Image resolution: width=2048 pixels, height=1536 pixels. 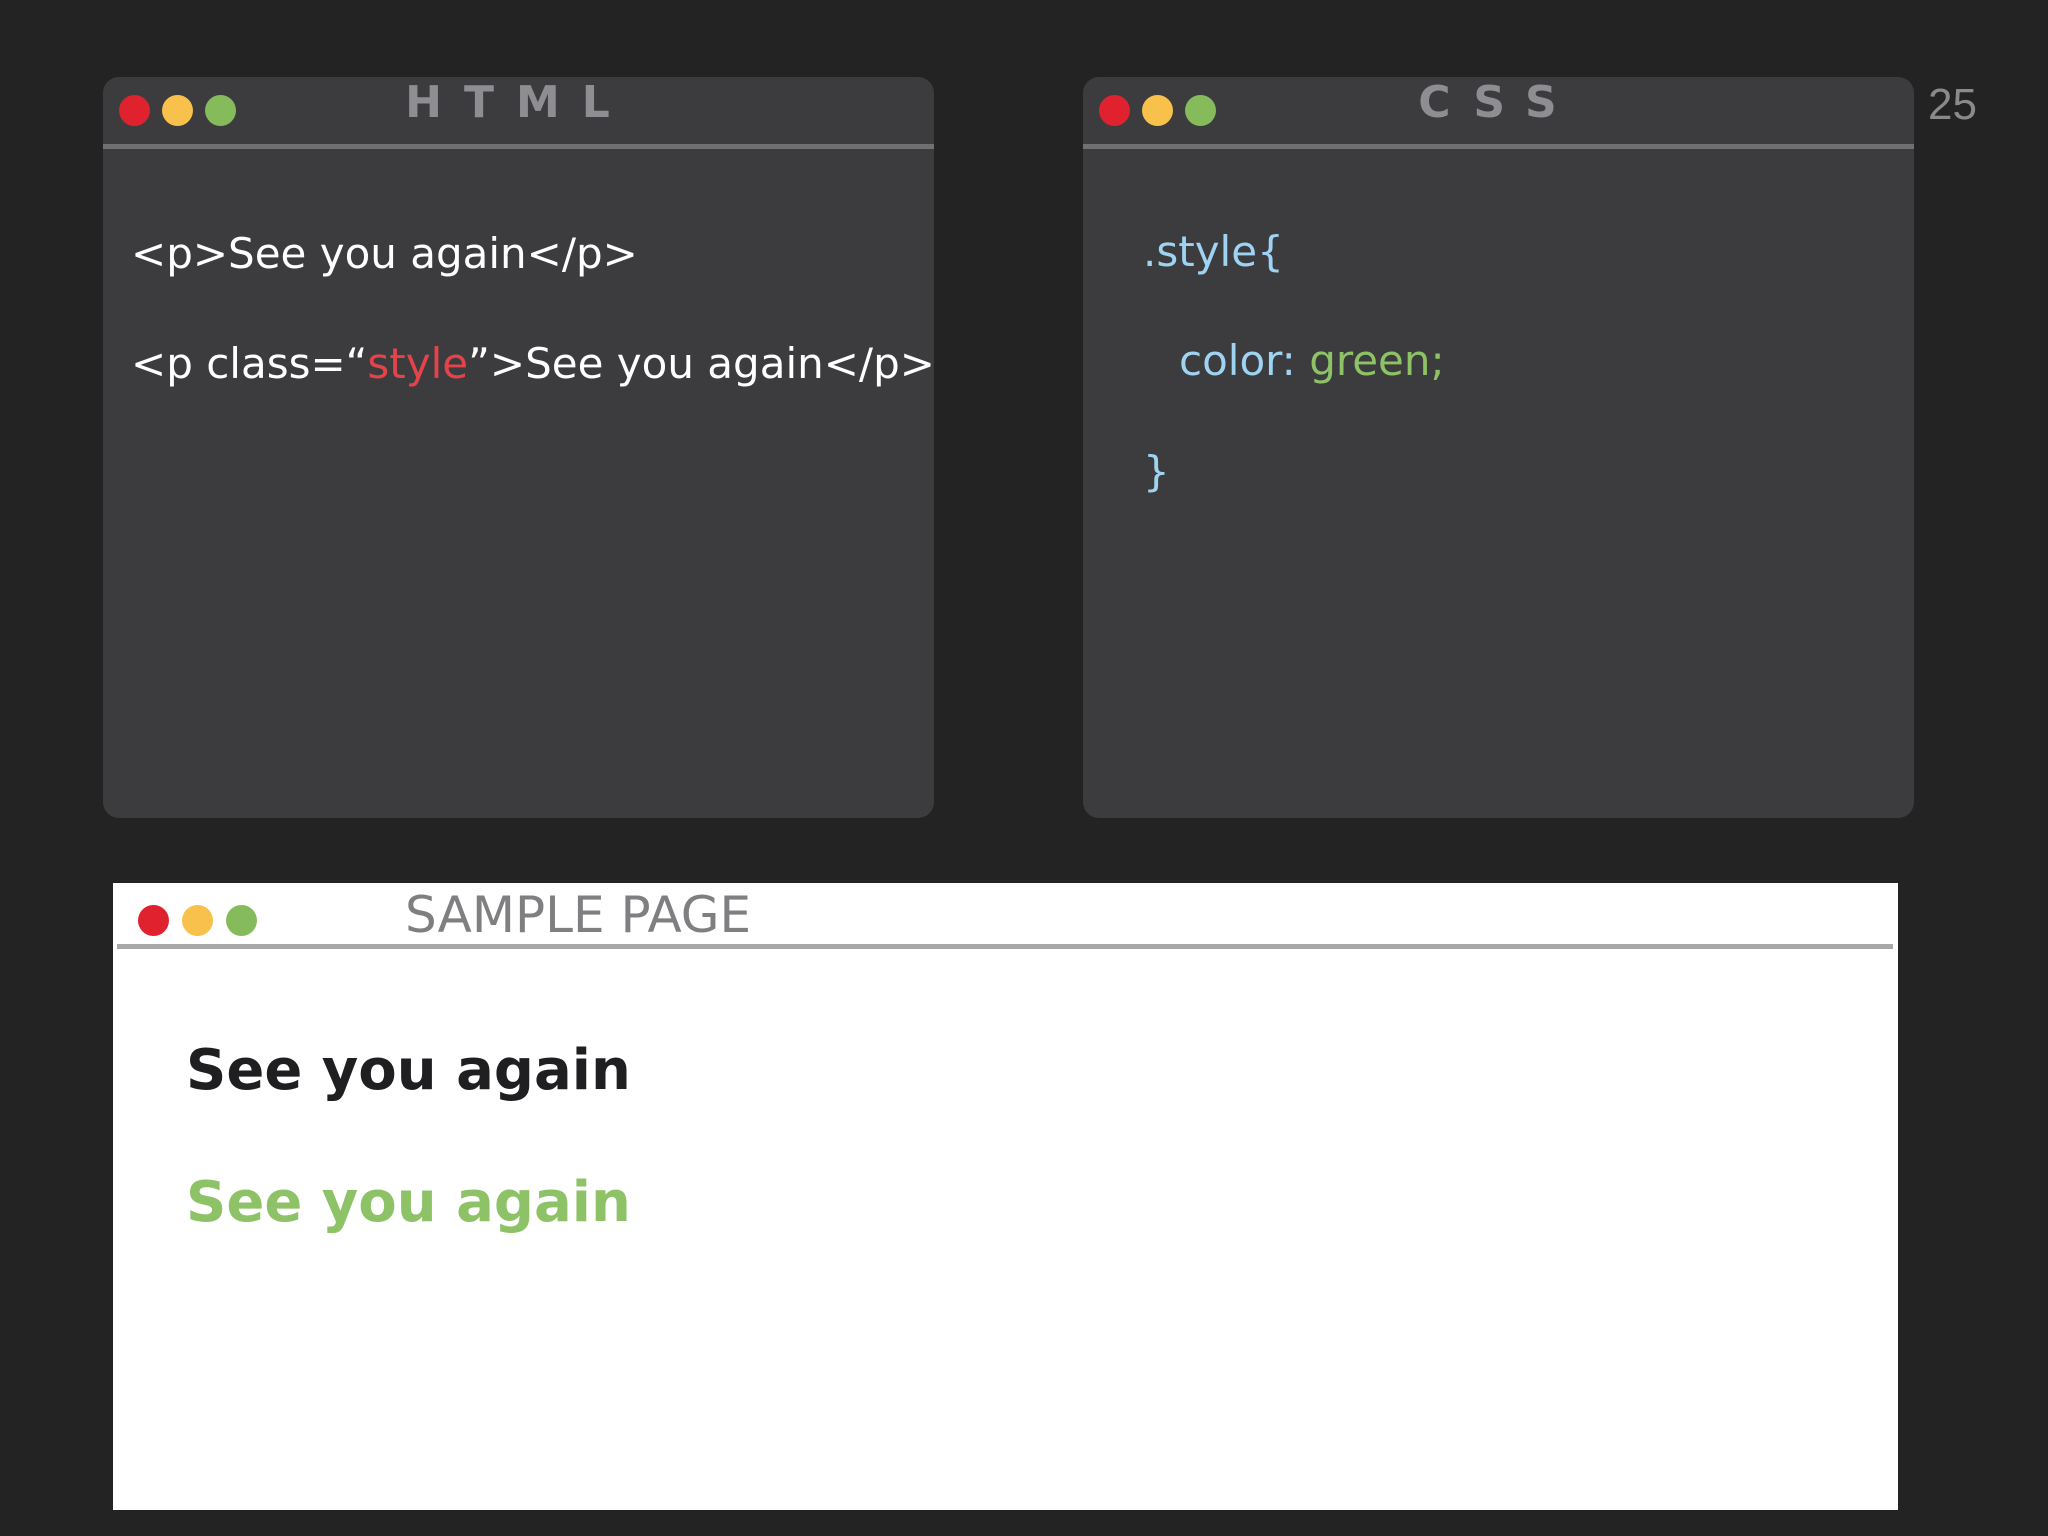 I want to click on html-class-value: style, so click(x=418, y=363).